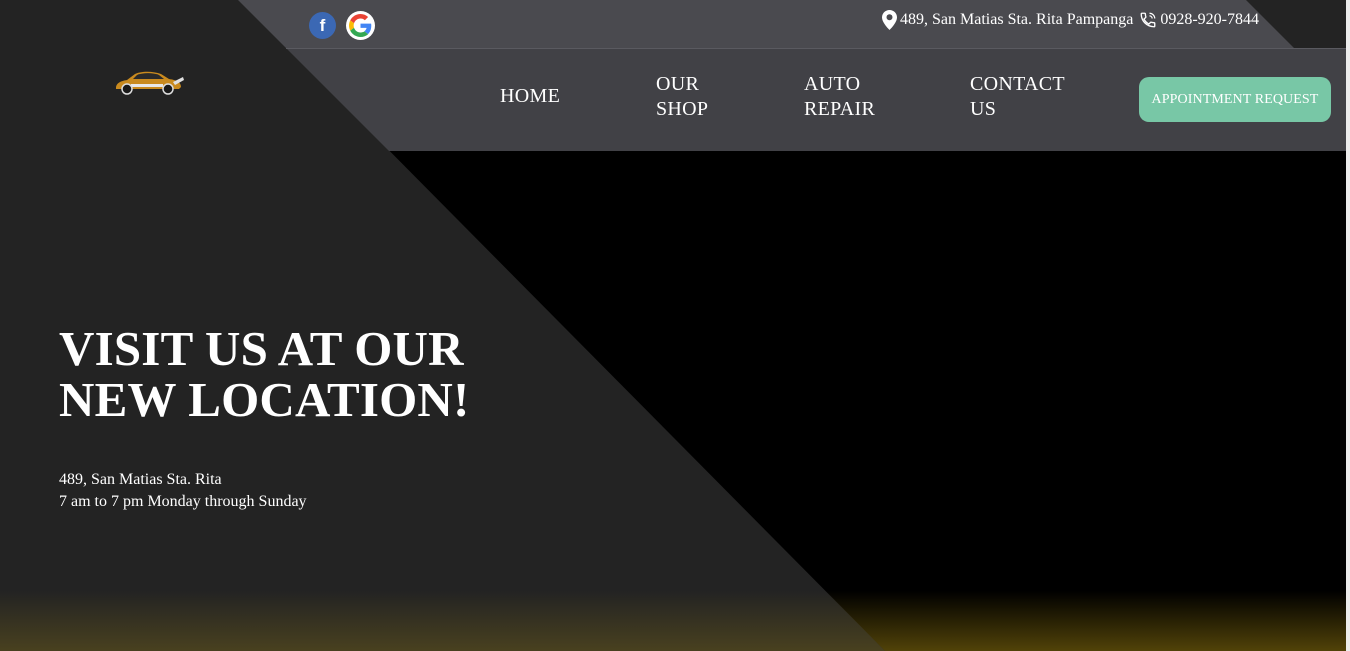 The image size is (1350, 651). Describe the element at coordinates (840, 109) in the screenshot. I see `nav-auto-repair-line2: REPAIR` at that location.